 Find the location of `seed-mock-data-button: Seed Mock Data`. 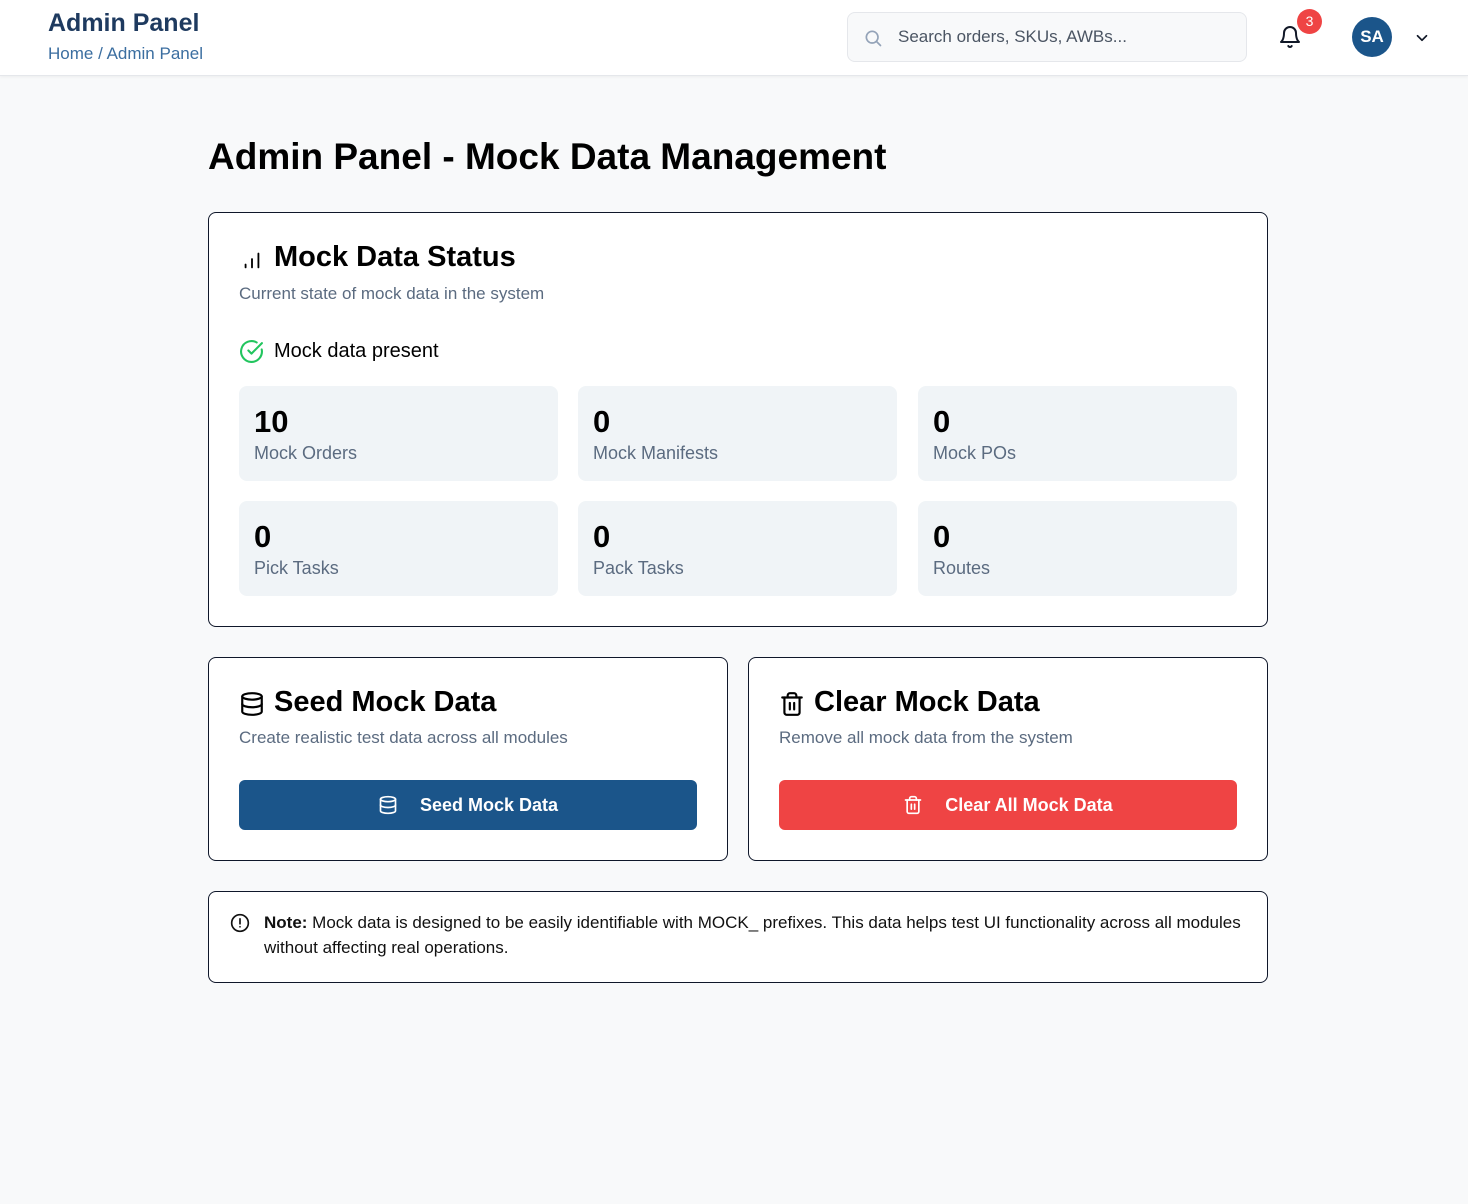

seed-mock-data-button: Seed Mock Data is located at coordinates (468, 805).